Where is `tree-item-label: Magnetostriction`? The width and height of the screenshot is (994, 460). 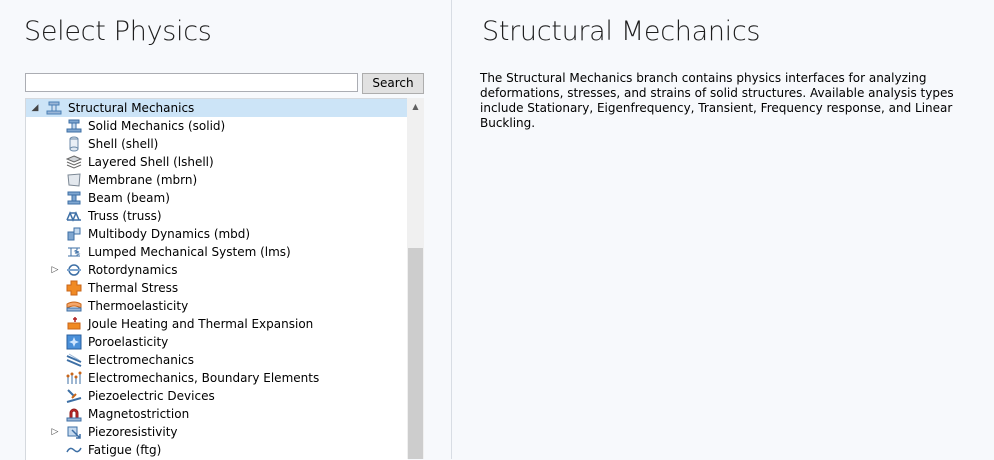
tree-item-label: Magnetostriction is located at coordinates (139, 414).